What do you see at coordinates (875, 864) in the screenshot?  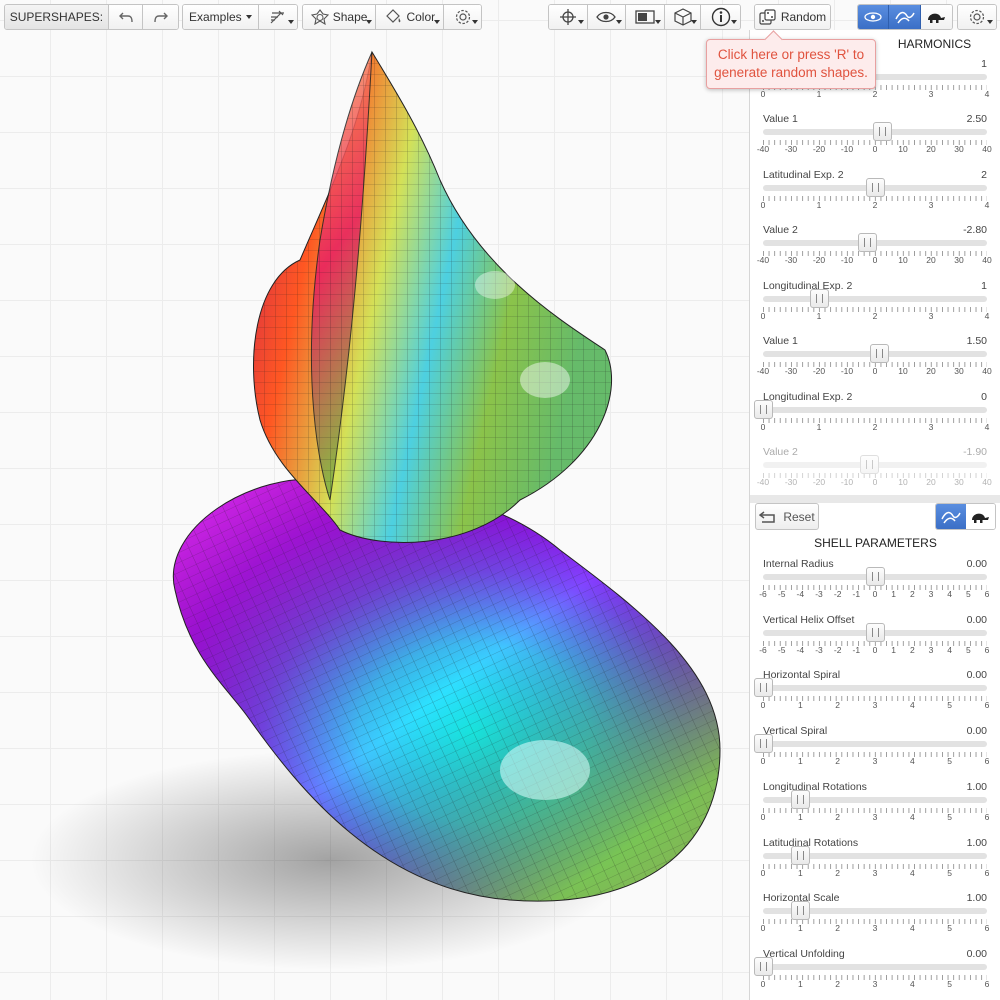 I see `shell-slider: Latitudinal Rotations 1.00 0 1 2 3 4 5 6` at bounding box center [875, 864].